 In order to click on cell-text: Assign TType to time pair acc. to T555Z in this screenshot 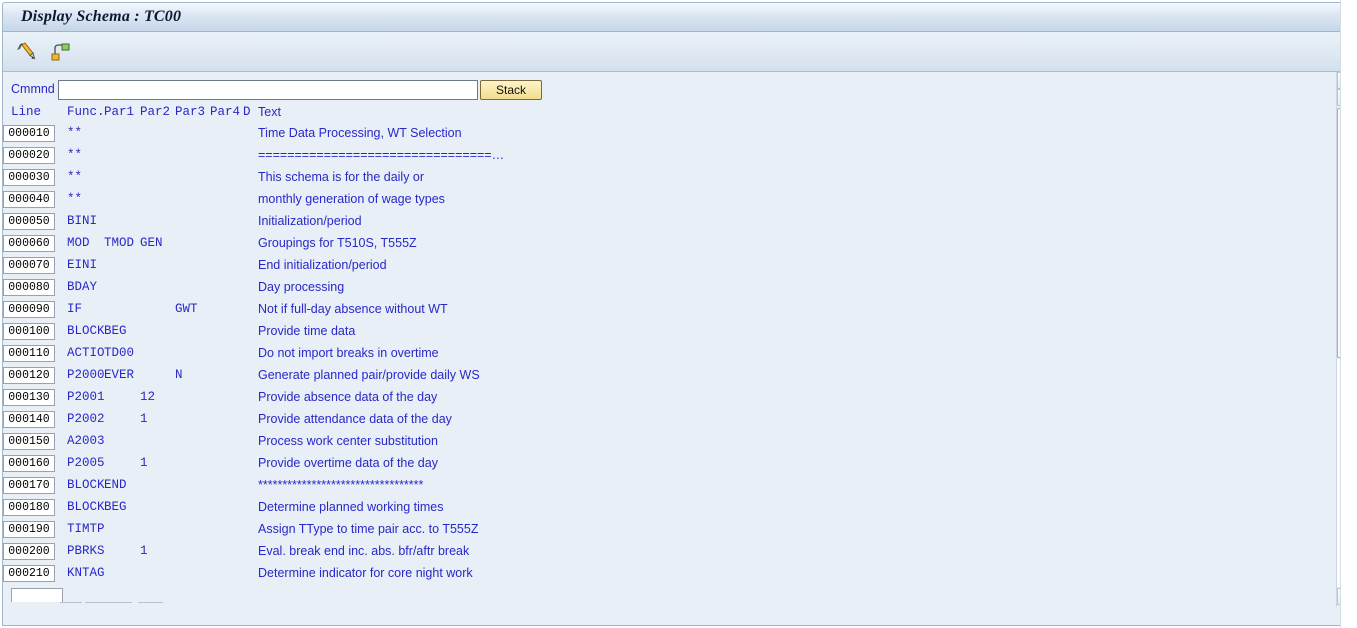, I will do `click(368, 529)`.